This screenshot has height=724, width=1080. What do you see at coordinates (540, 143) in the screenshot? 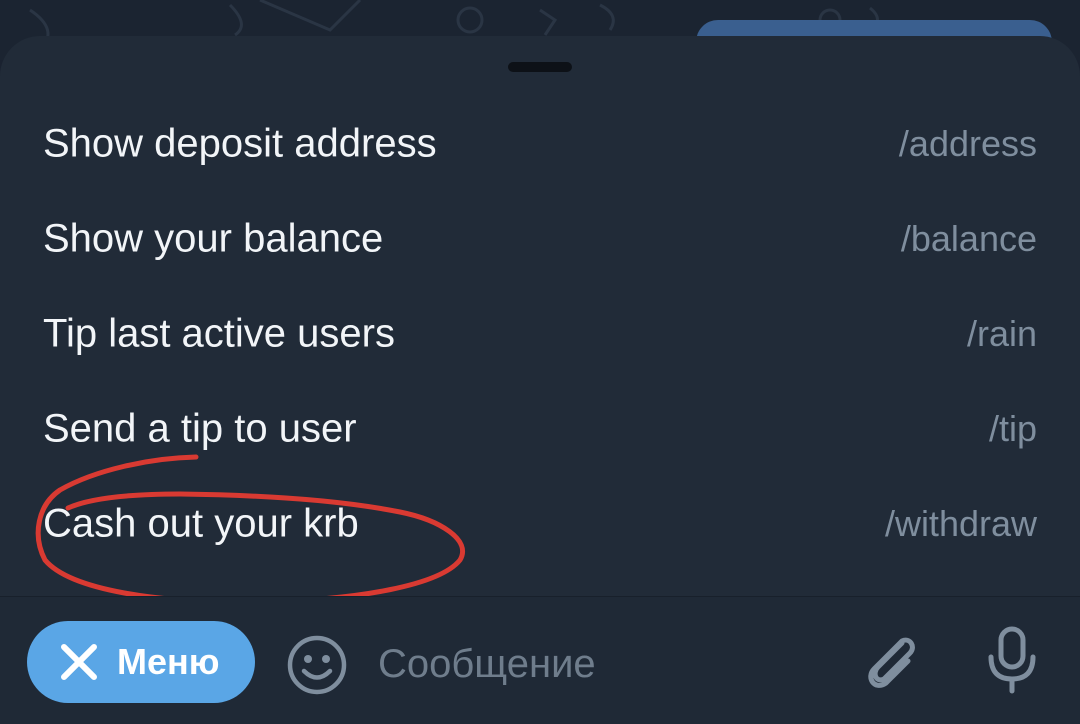
I see `command-item-address: Show deposit address /address` at bounding box center [540, 143].